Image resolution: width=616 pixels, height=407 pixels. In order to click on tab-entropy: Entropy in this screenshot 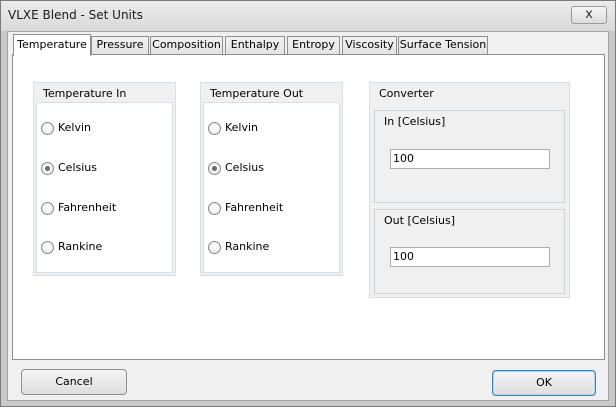, I will do `click(313, 45)`.